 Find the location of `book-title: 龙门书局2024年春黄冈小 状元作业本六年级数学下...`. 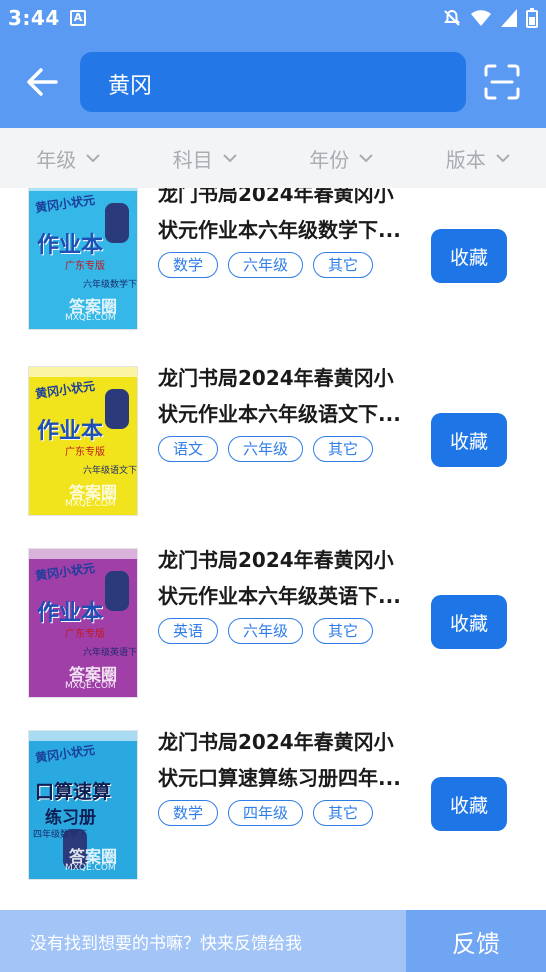

book-title: 龙门书局2024年春黄冈小 状元作业本六年级数学下... is located at coordinates (284, 218).